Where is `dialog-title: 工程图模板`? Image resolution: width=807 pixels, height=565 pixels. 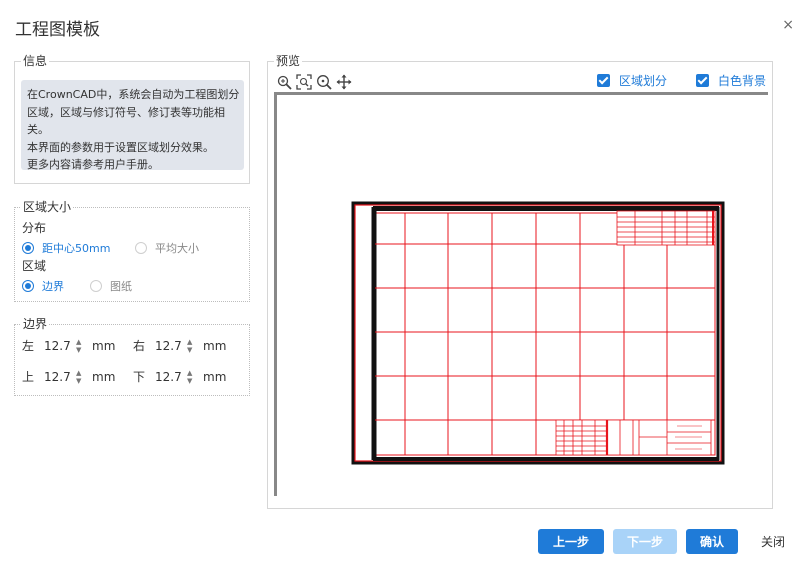
dialog-title: 工程图模板 is located at coordinates (57, 30).